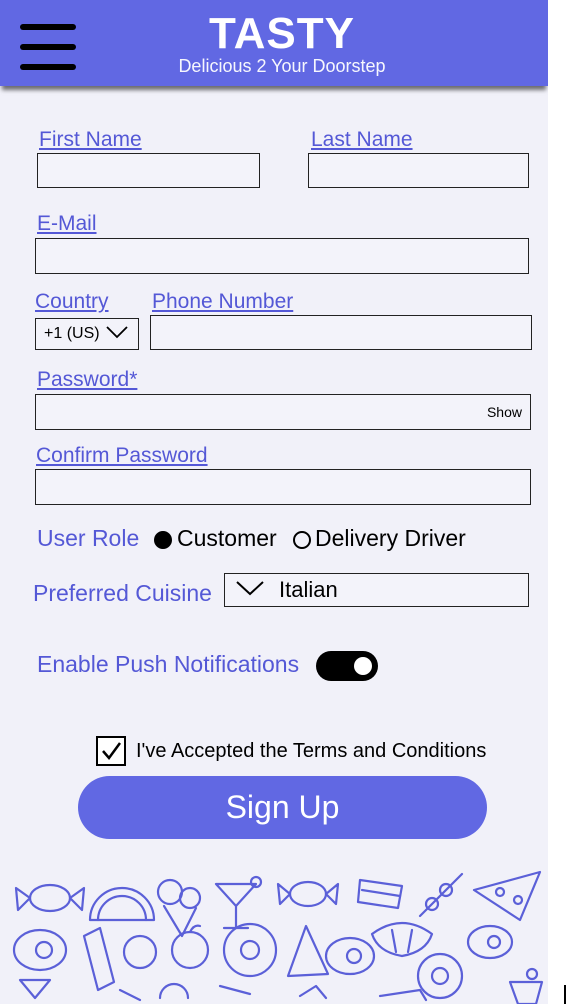 The image size is (568, 1004). Describe the element at coordinates (308, 589) in the screenshot. I see `cuisine-value: Italian` at that location.